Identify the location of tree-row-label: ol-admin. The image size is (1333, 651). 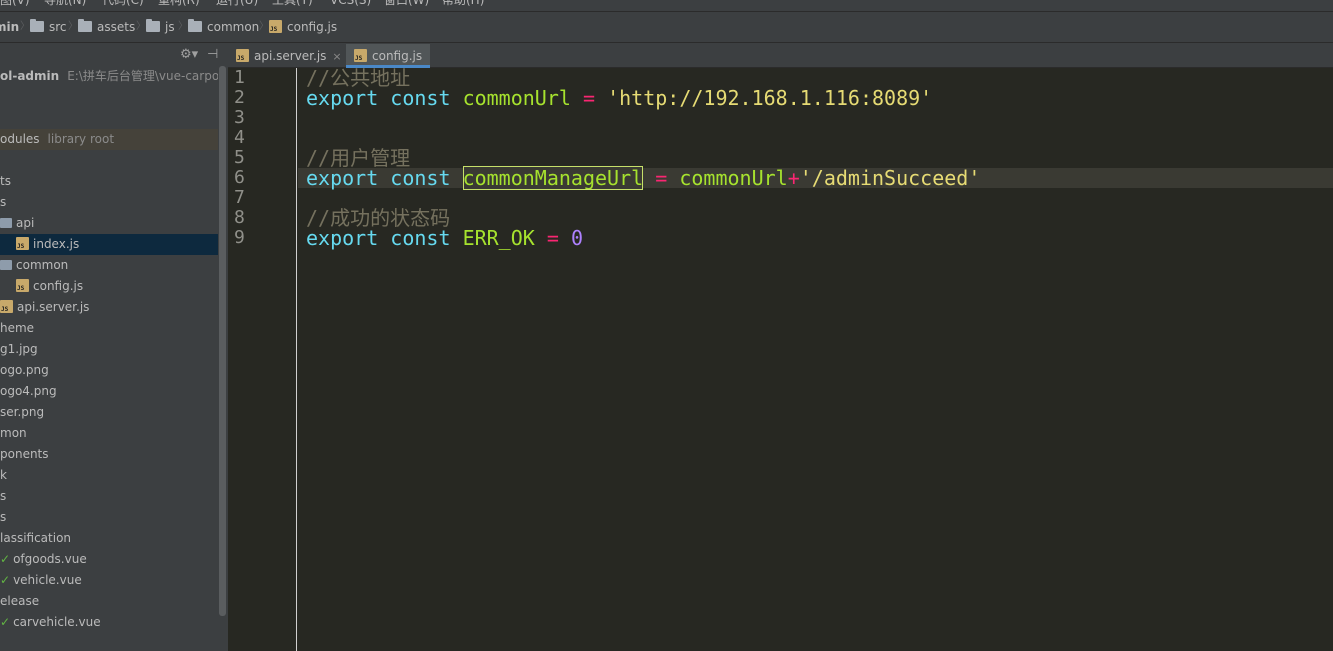
(30, 76).